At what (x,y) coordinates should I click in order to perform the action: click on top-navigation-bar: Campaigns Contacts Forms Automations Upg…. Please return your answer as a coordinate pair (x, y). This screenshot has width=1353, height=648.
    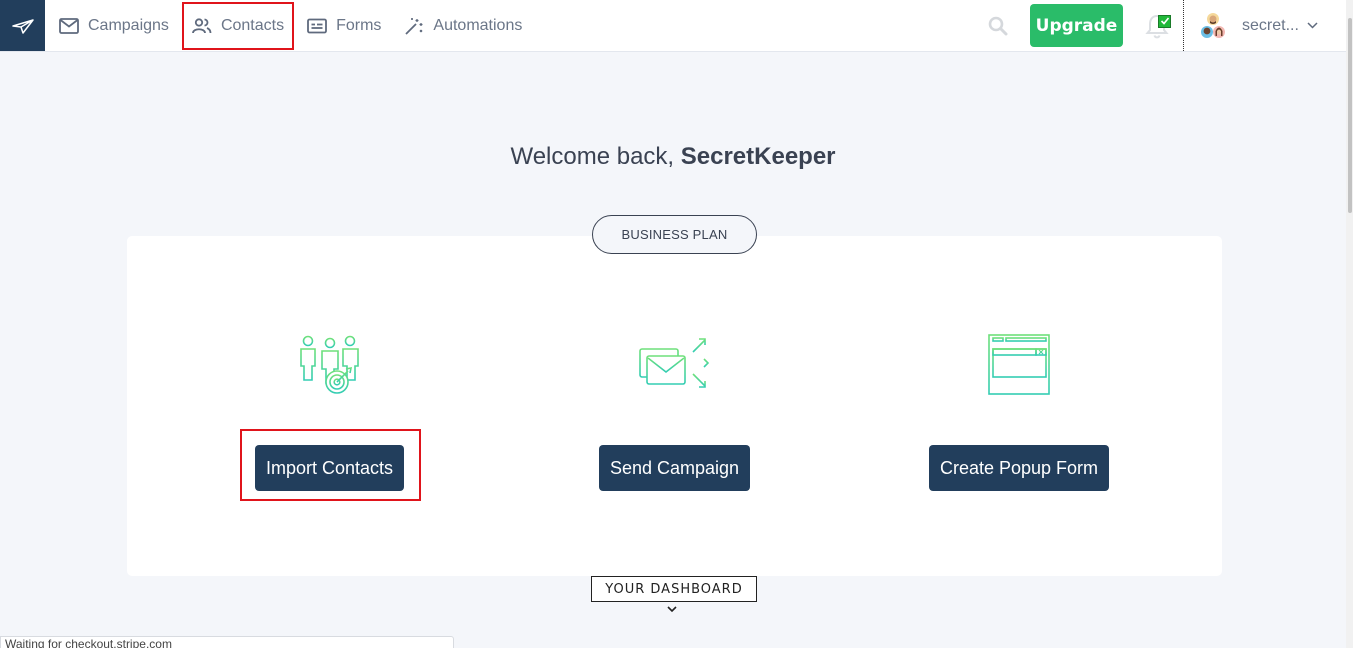
    Looking at the image, I should click on (673, 26).